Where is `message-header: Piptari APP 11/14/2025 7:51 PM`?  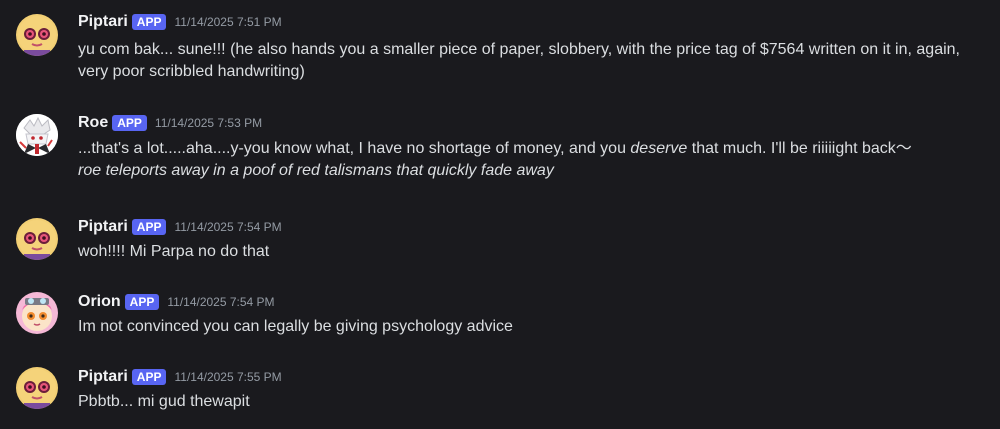
message-header: Piptari APP 11/14/2025 7:51 PM is located at coordinates (180, 22).